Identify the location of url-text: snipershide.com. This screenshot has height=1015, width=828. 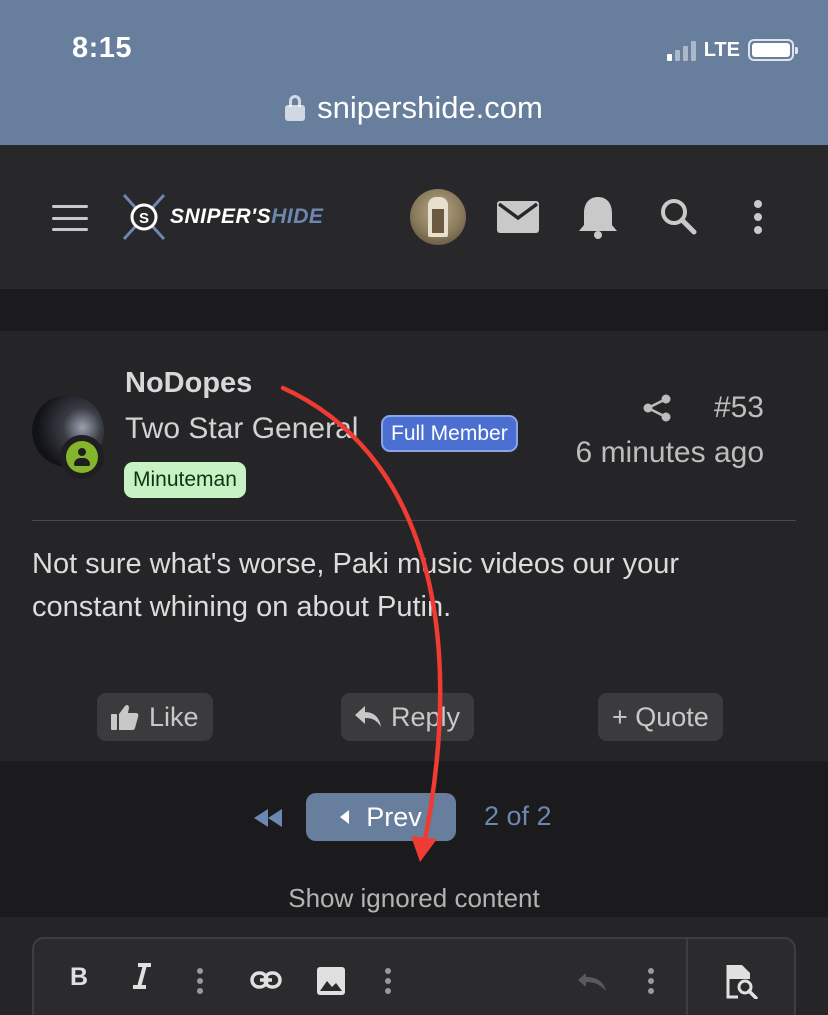
(430, 108).